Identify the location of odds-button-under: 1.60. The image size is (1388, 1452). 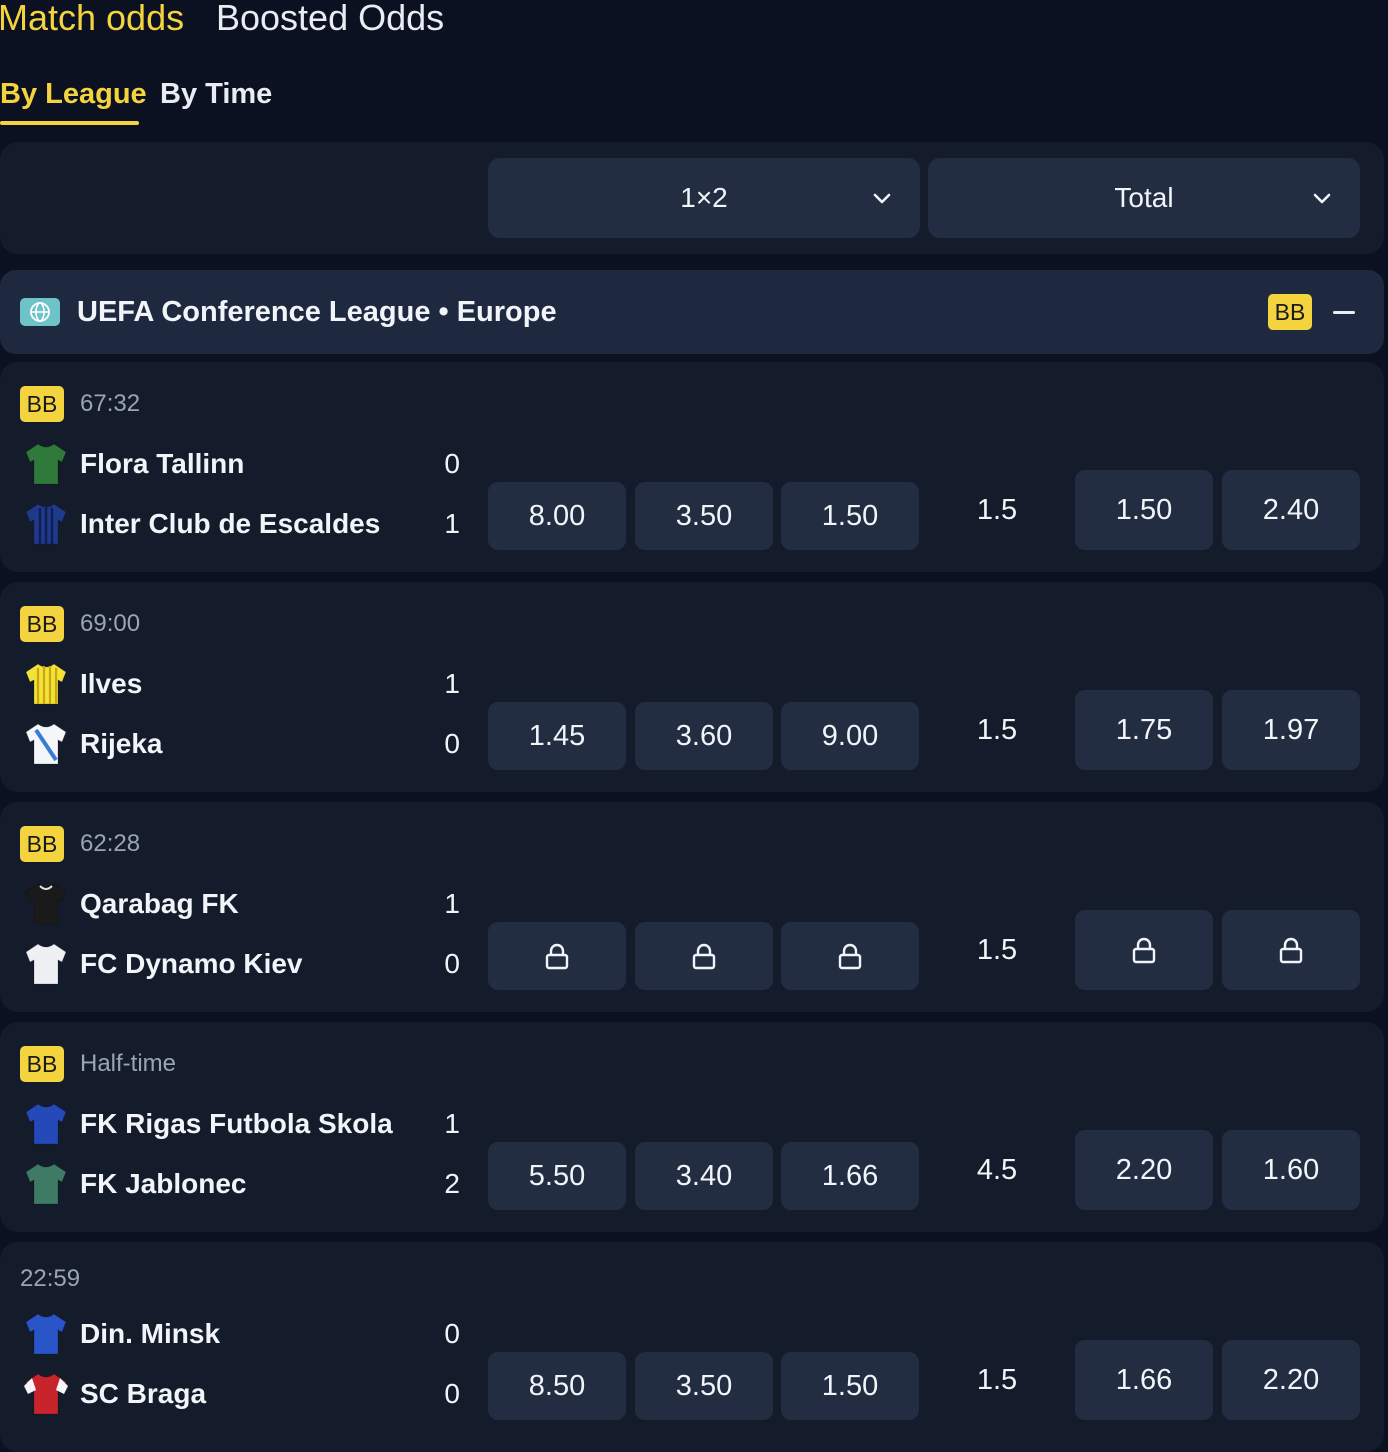
(1291, 1170).